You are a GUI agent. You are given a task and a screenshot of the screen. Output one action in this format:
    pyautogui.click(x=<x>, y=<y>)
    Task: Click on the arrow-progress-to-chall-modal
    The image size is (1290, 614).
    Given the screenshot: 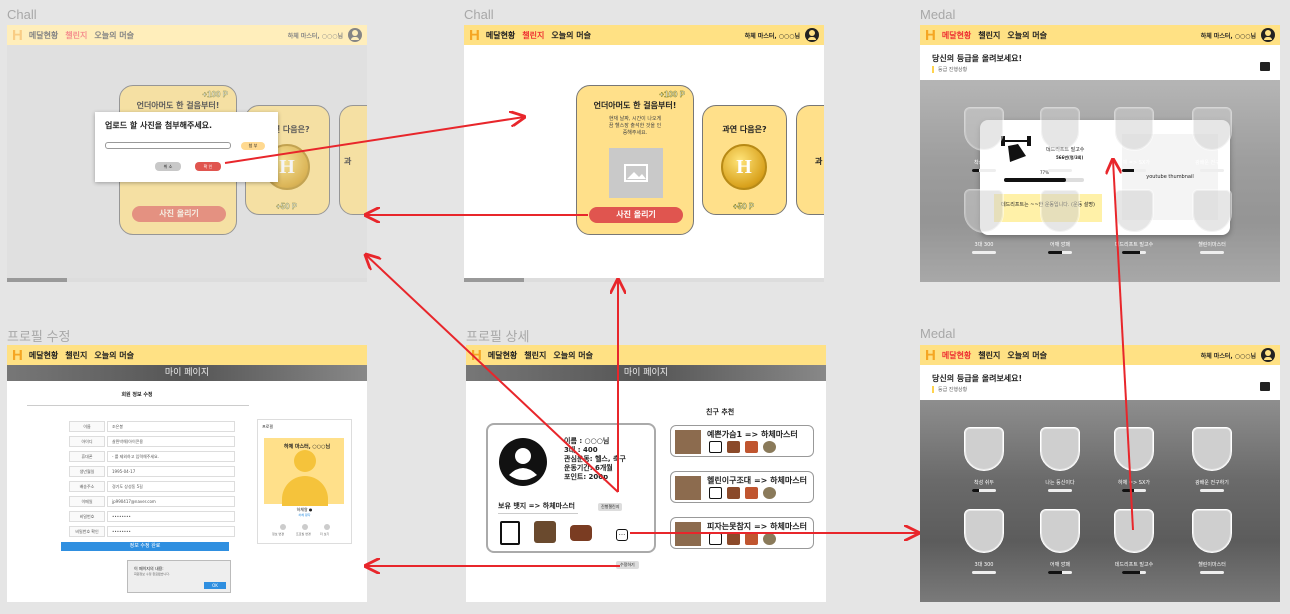 What is the action you would take?
    pyautogui.click(x=492, y=374)
    